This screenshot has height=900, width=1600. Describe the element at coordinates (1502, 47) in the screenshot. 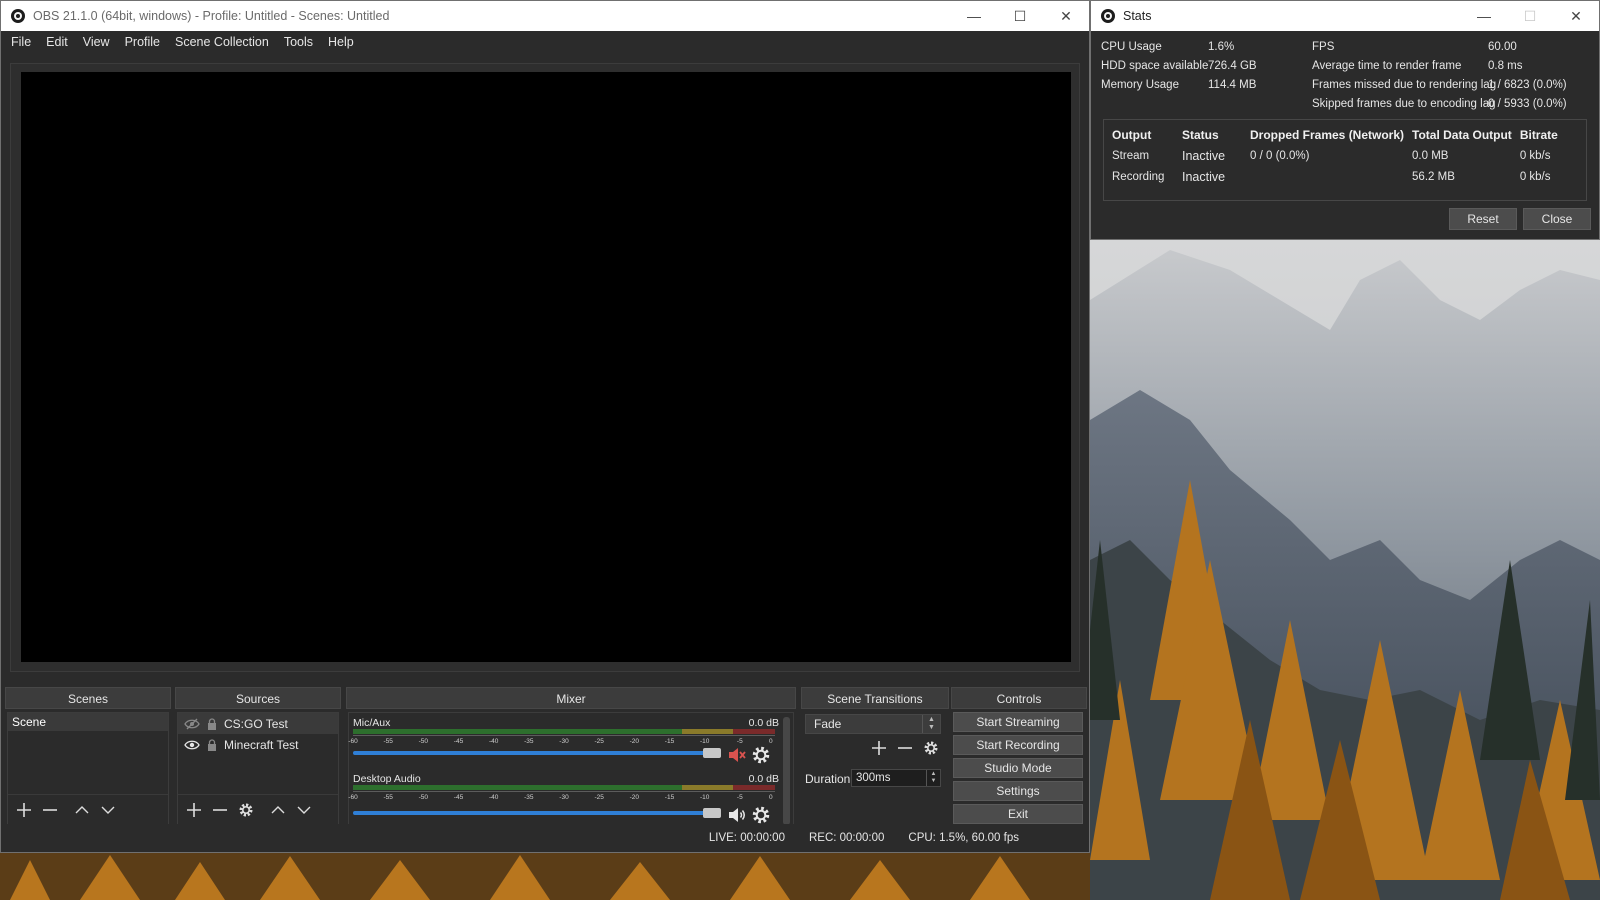

I see `fps-value: 60.00` at that location.